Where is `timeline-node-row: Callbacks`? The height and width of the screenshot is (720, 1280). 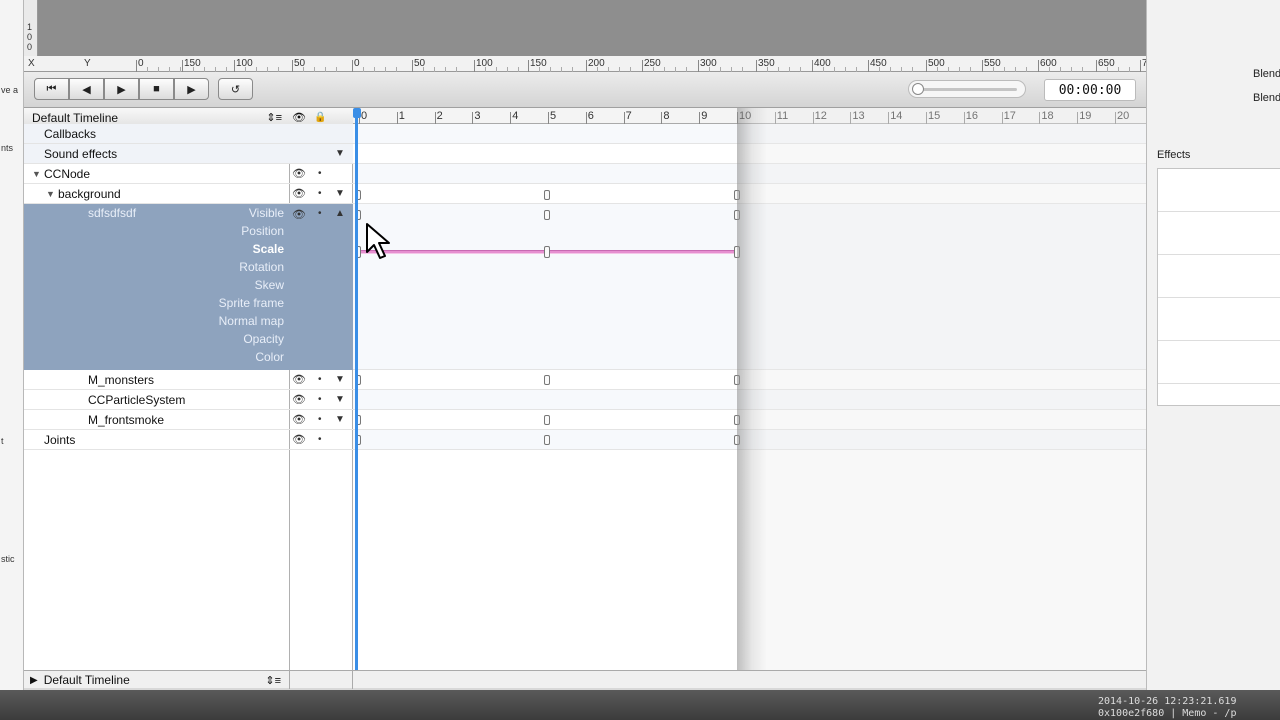 timeline-node-row: Callbacks is located at coordinates (157, 134).